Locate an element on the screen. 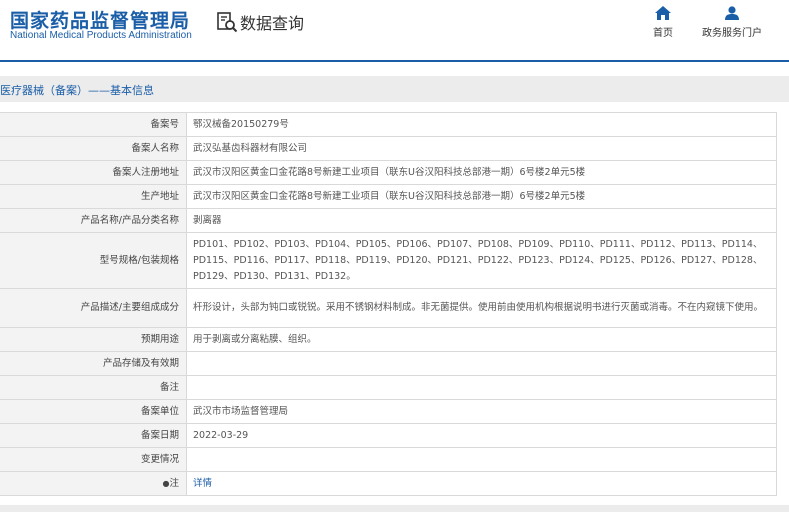 This screenshot has width=789, height=512. data-query-heading: 数据查询 is located at coordinates (260, 22).